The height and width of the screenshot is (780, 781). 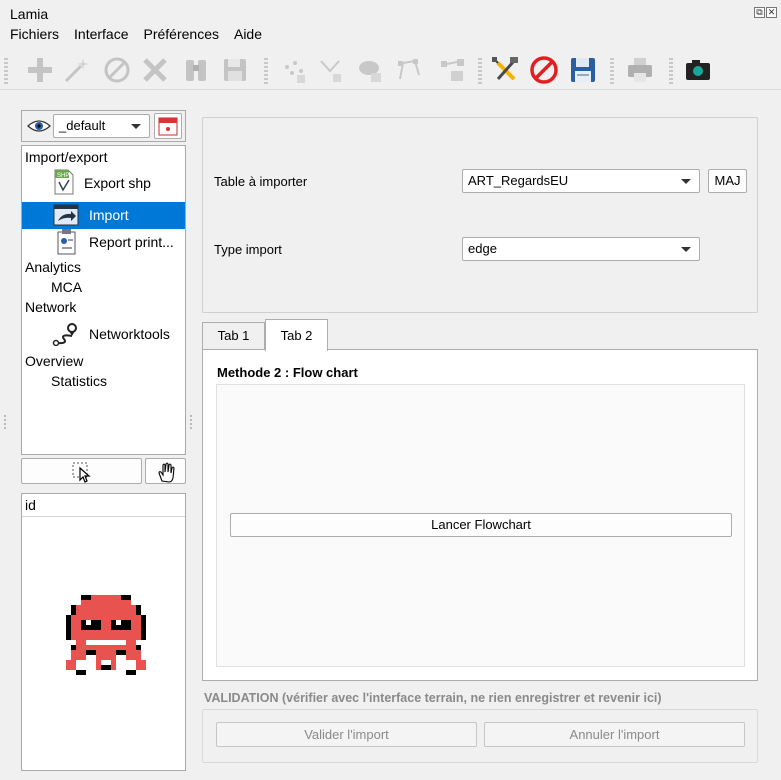 I want to click on stamp-icon, so click(x=370, y=70).